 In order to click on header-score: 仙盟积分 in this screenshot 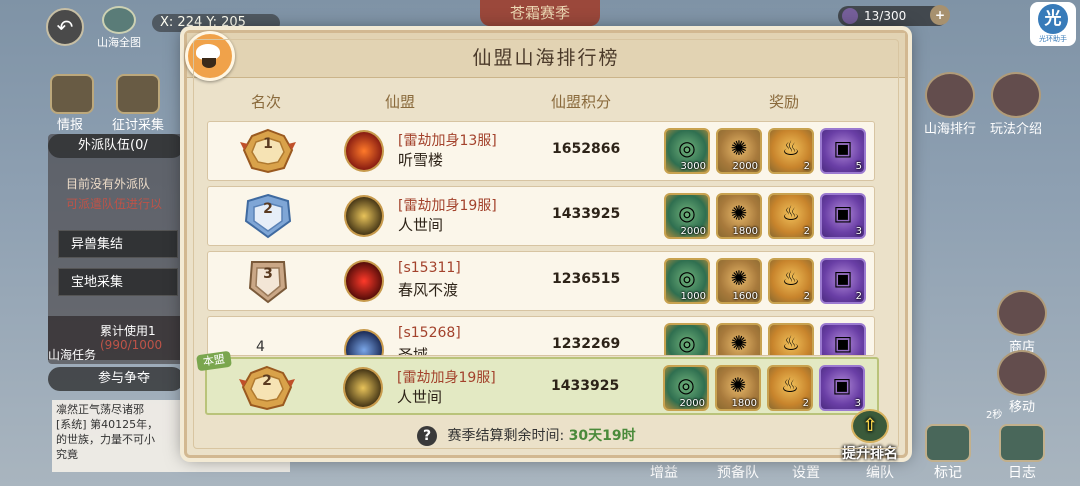, I will do `click(581, 102)`.